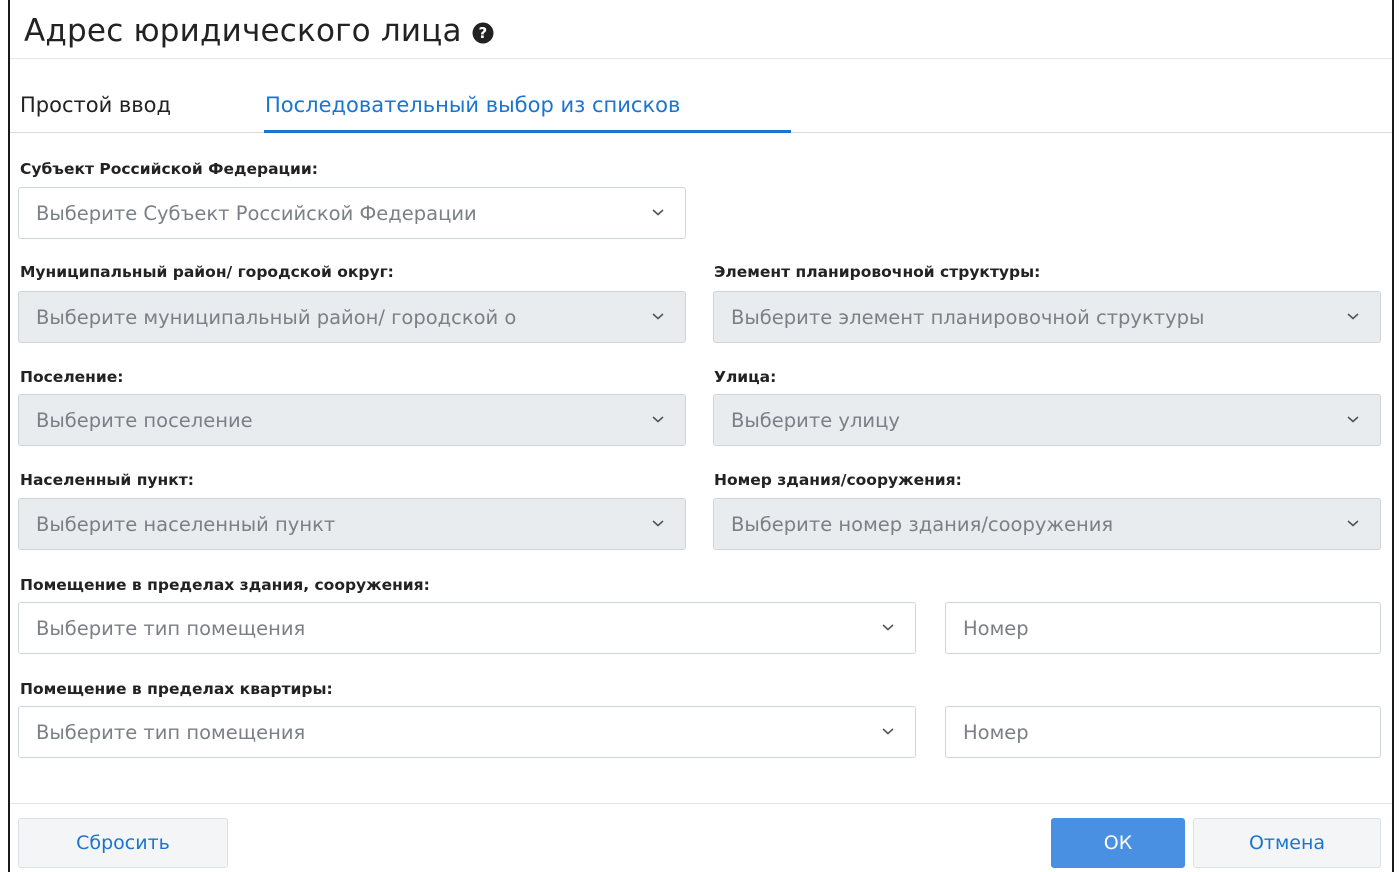 This screenshot has width=1400, height=872. Describe the element at coordinates (1118, 843) in the screenshot. I see `ok-button: ОК` at that location.